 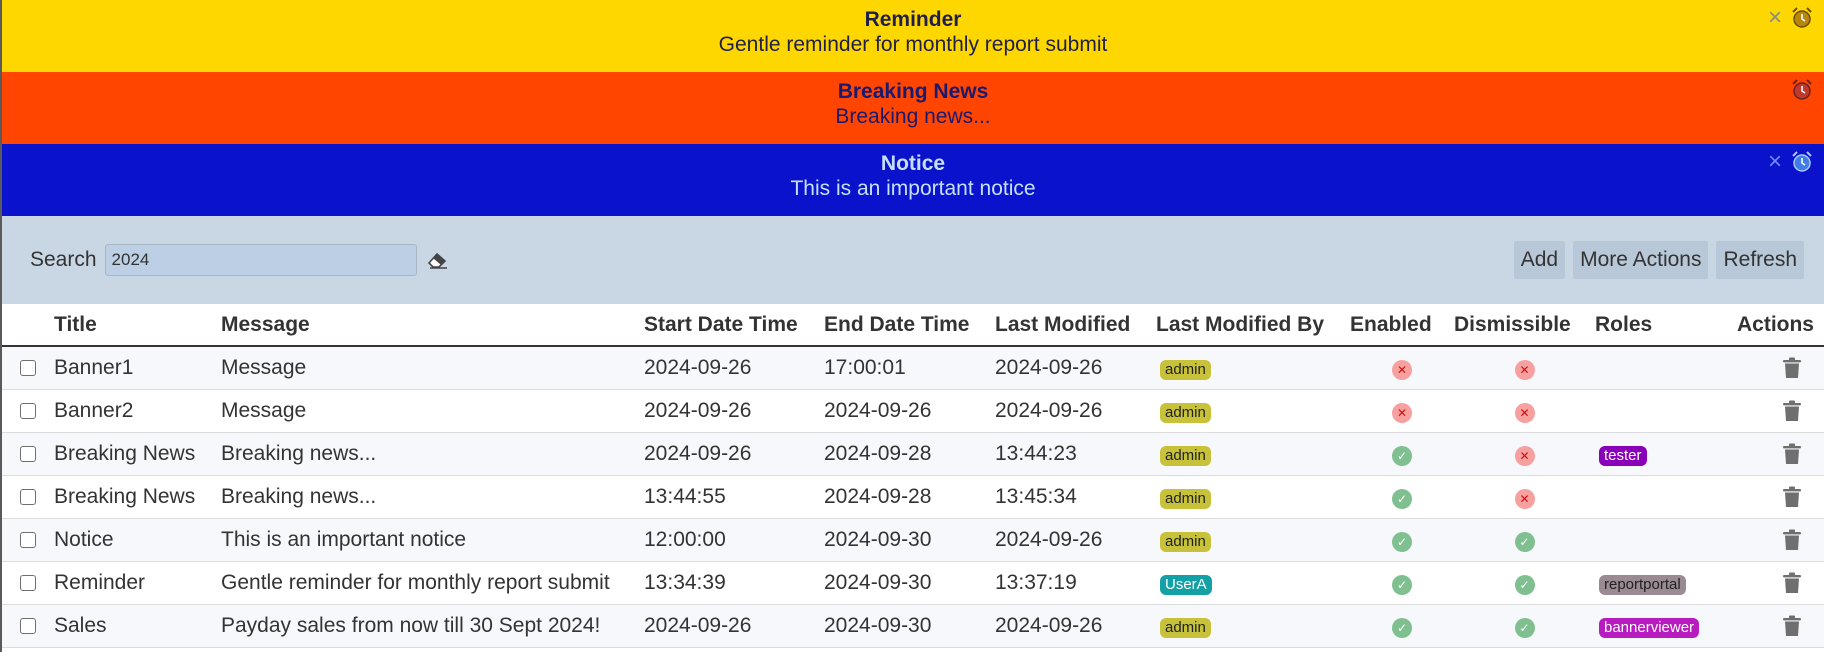 What do you see at coordinates (260, 260) in the screenshot?
I see `search-input` at bounding box center [260, 260].